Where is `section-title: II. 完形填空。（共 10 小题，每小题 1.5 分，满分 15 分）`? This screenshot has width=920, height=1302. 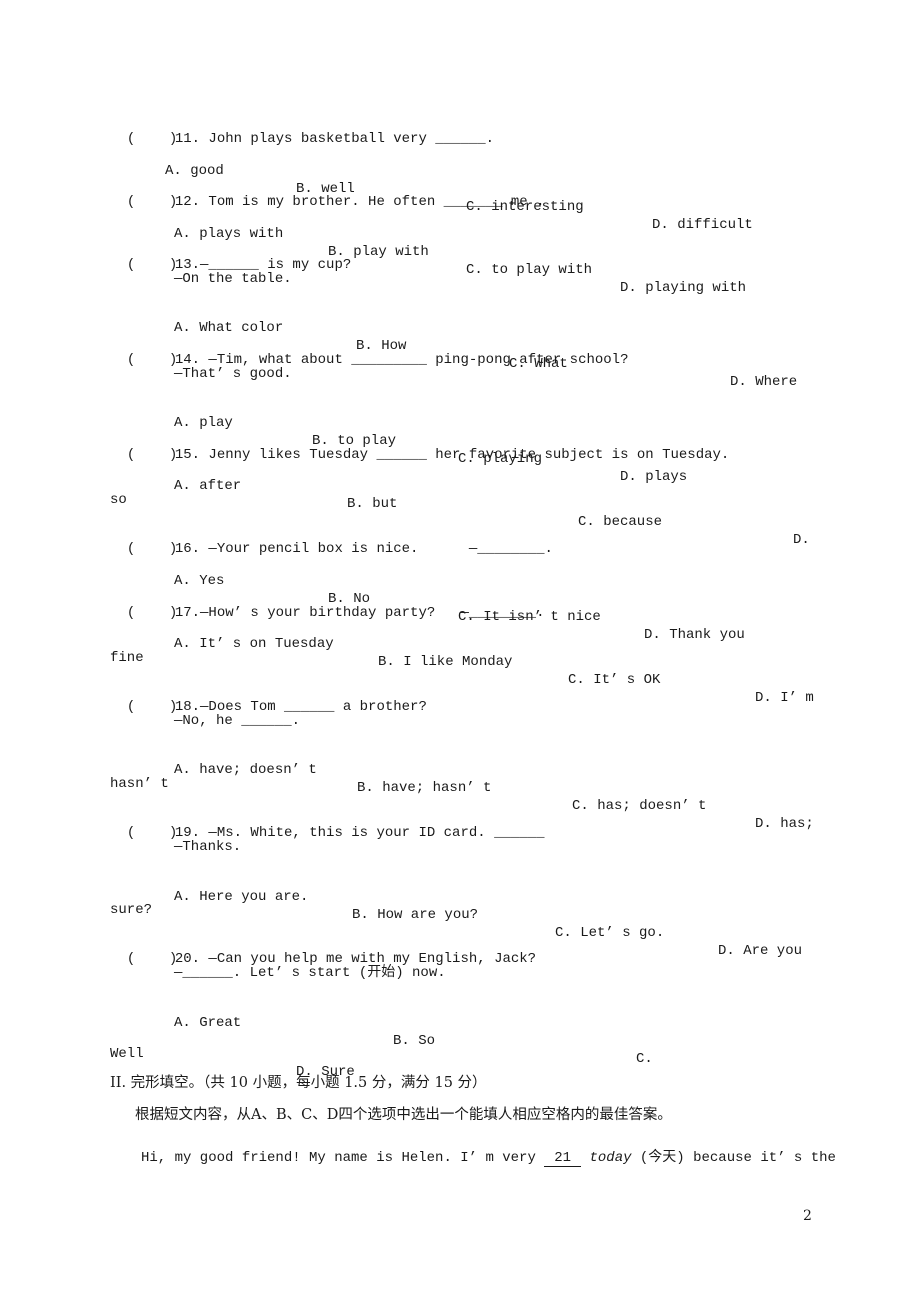
section-title: II. 完形填空。（共 10 小题，每小题 1.5 分，满分 15 分） is located at coordinates (298, 1083).